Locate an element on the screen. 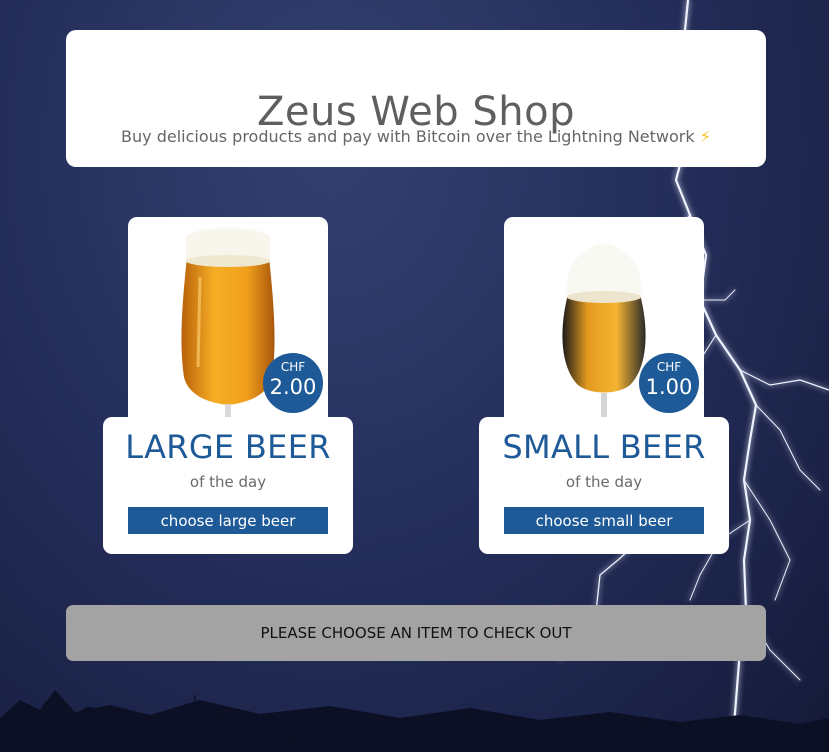 The height and width of the screenshot is (752, 829). lightning-bolt-icon: ⚡ is located at coordinates (705, 136).